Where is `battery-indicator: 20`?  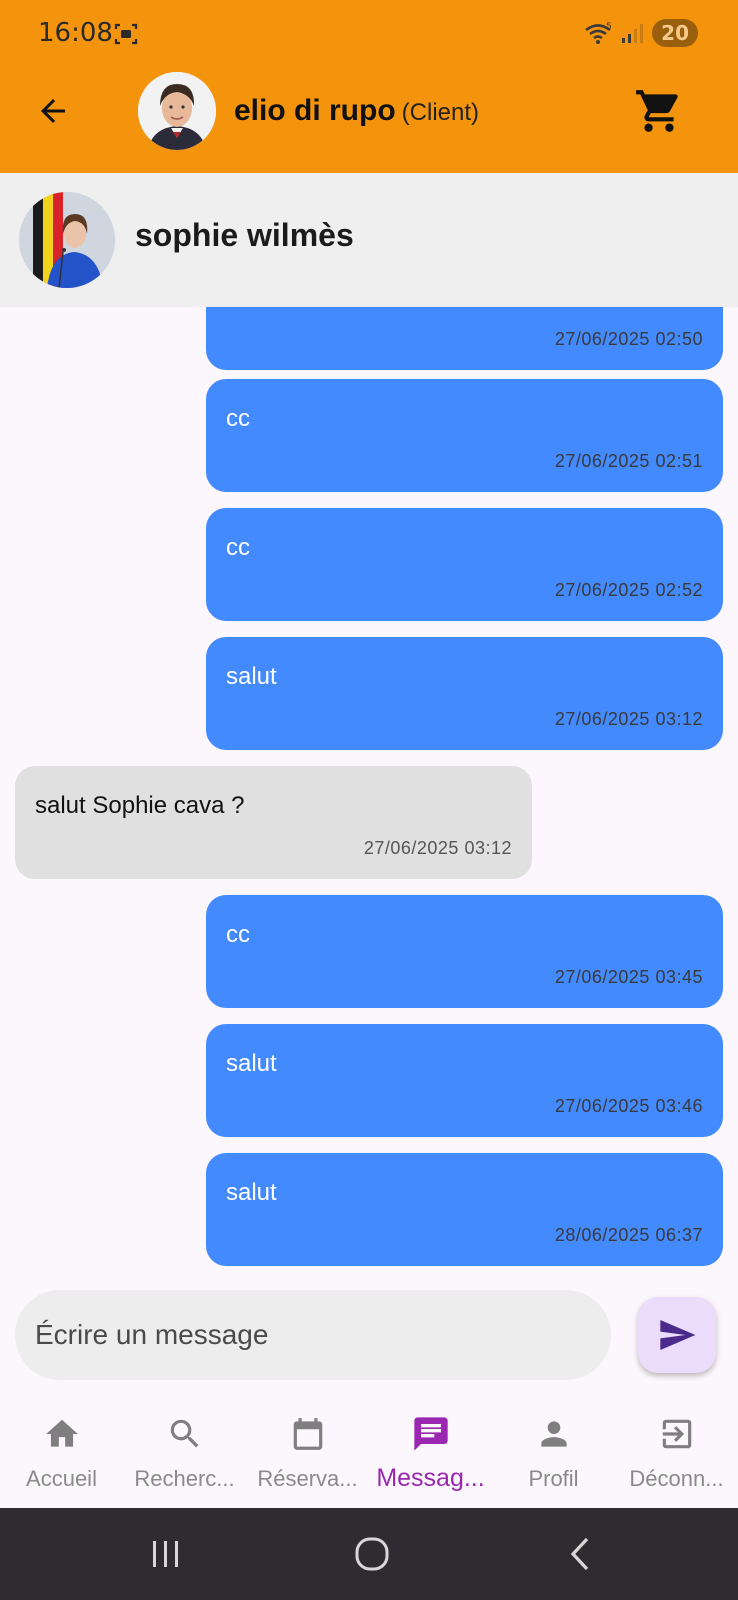 battery-indicator: 20 is located at coordinates (675, 33).